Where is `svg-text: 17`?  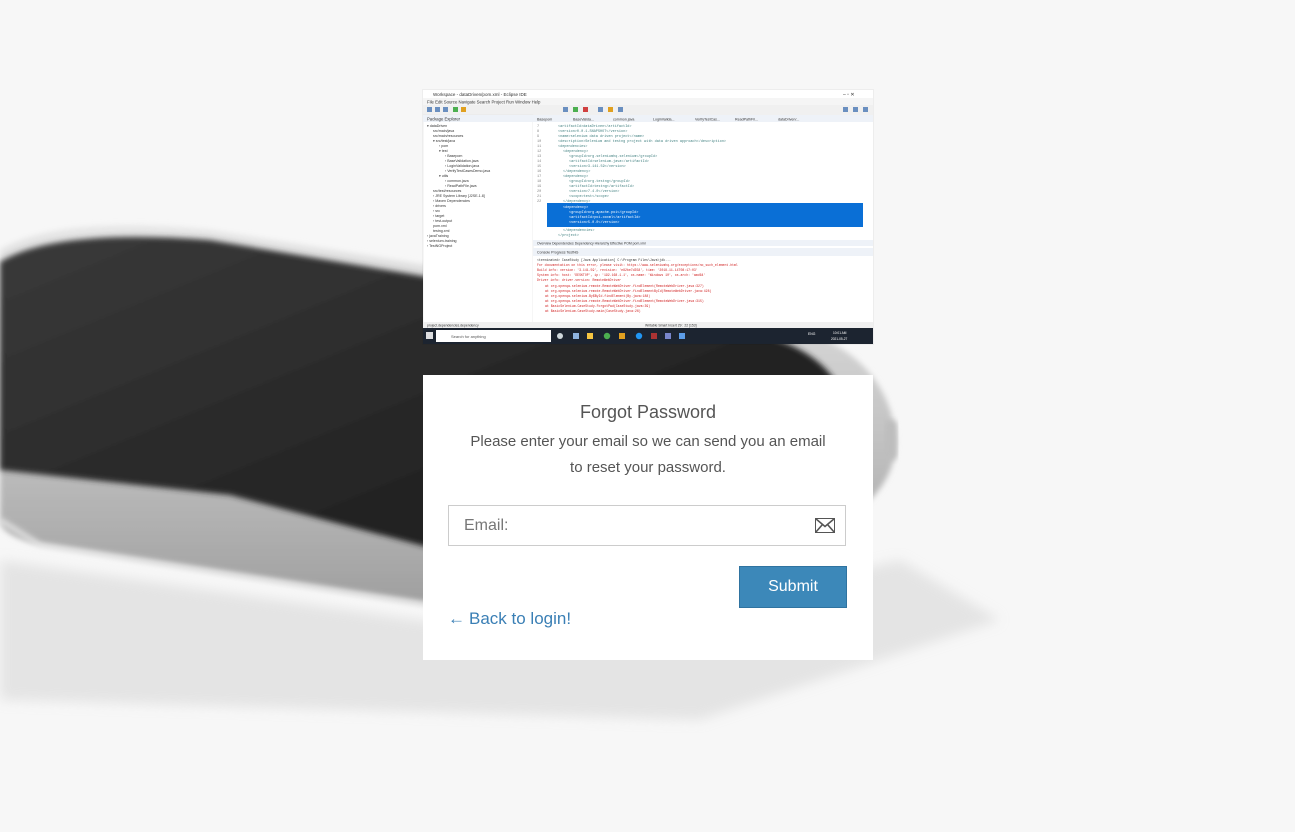 svg-text: 17 is located at coordinates (539, 177).